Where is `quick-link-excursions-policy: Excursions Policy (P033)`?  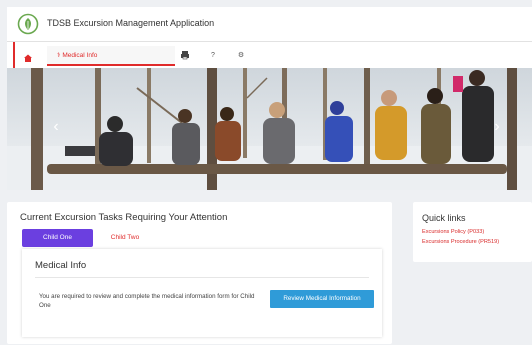 quick-link-excursions-policy: Excursions Policy (P033) is located at coordinates (453, 232).